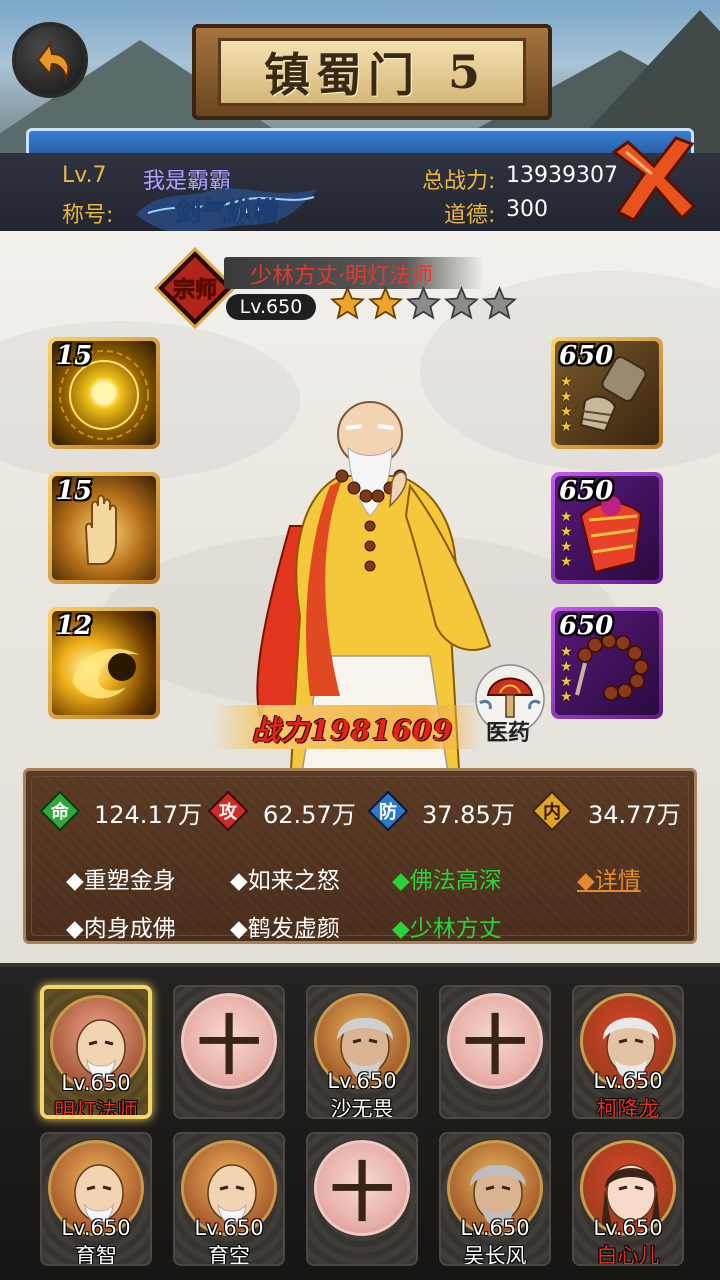 The height and width of the screenshot is (1280, 720). Describe the element at coordinates (88, 215) in the screenshot. I see `title-label: 称号:` at that location.